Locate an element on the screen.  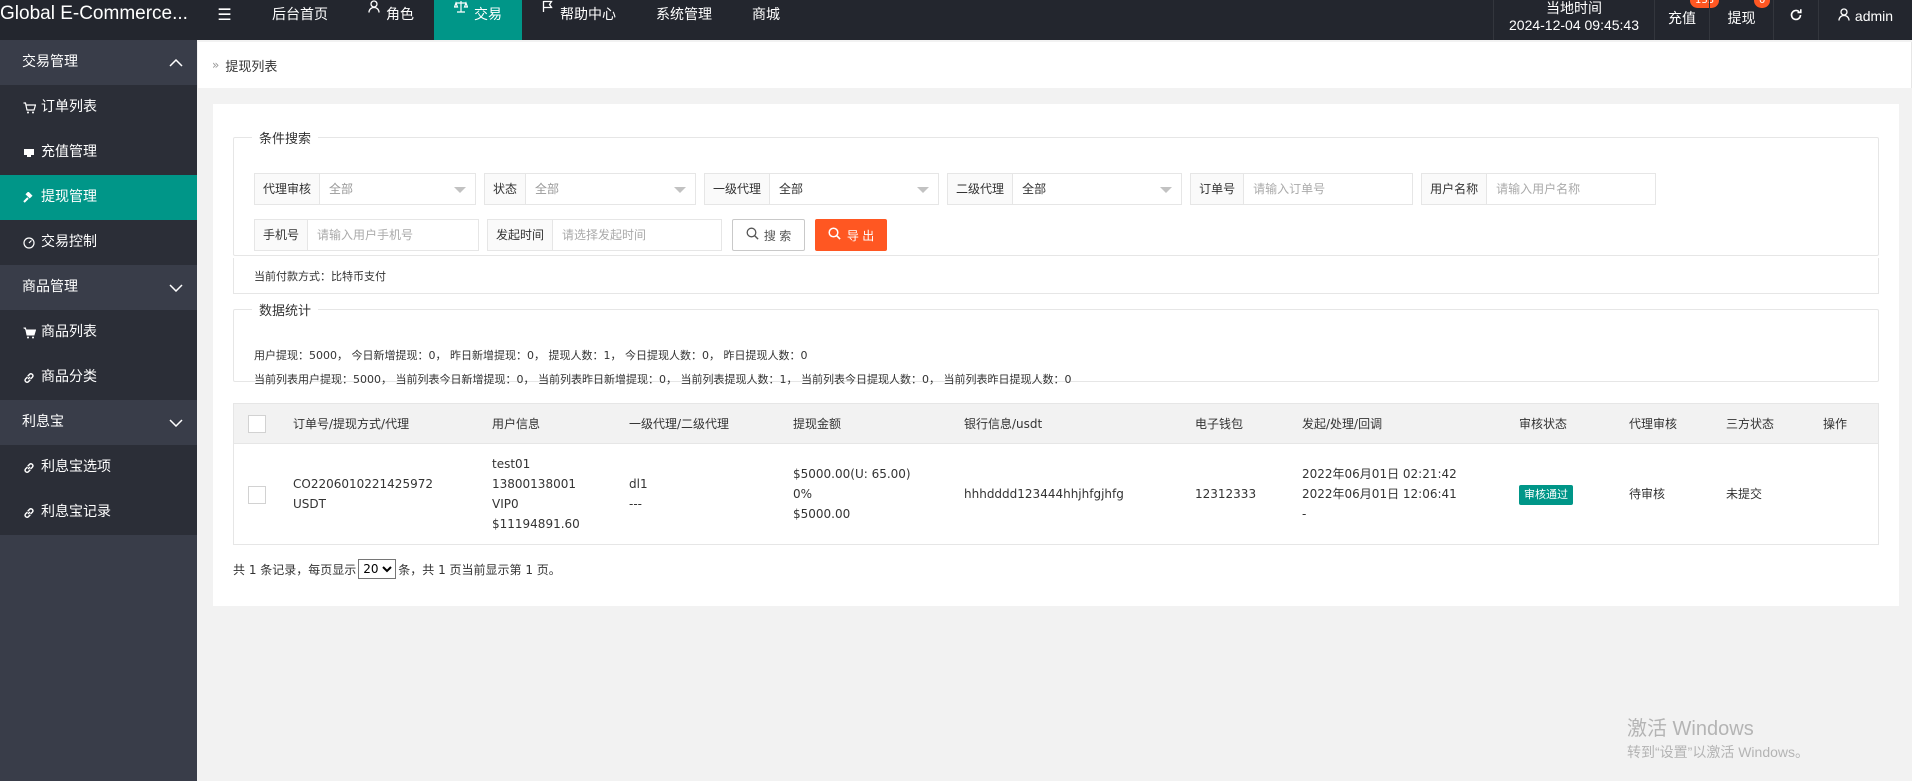
cell-wallet: 12312333 is located at coordinates (1226, 494).